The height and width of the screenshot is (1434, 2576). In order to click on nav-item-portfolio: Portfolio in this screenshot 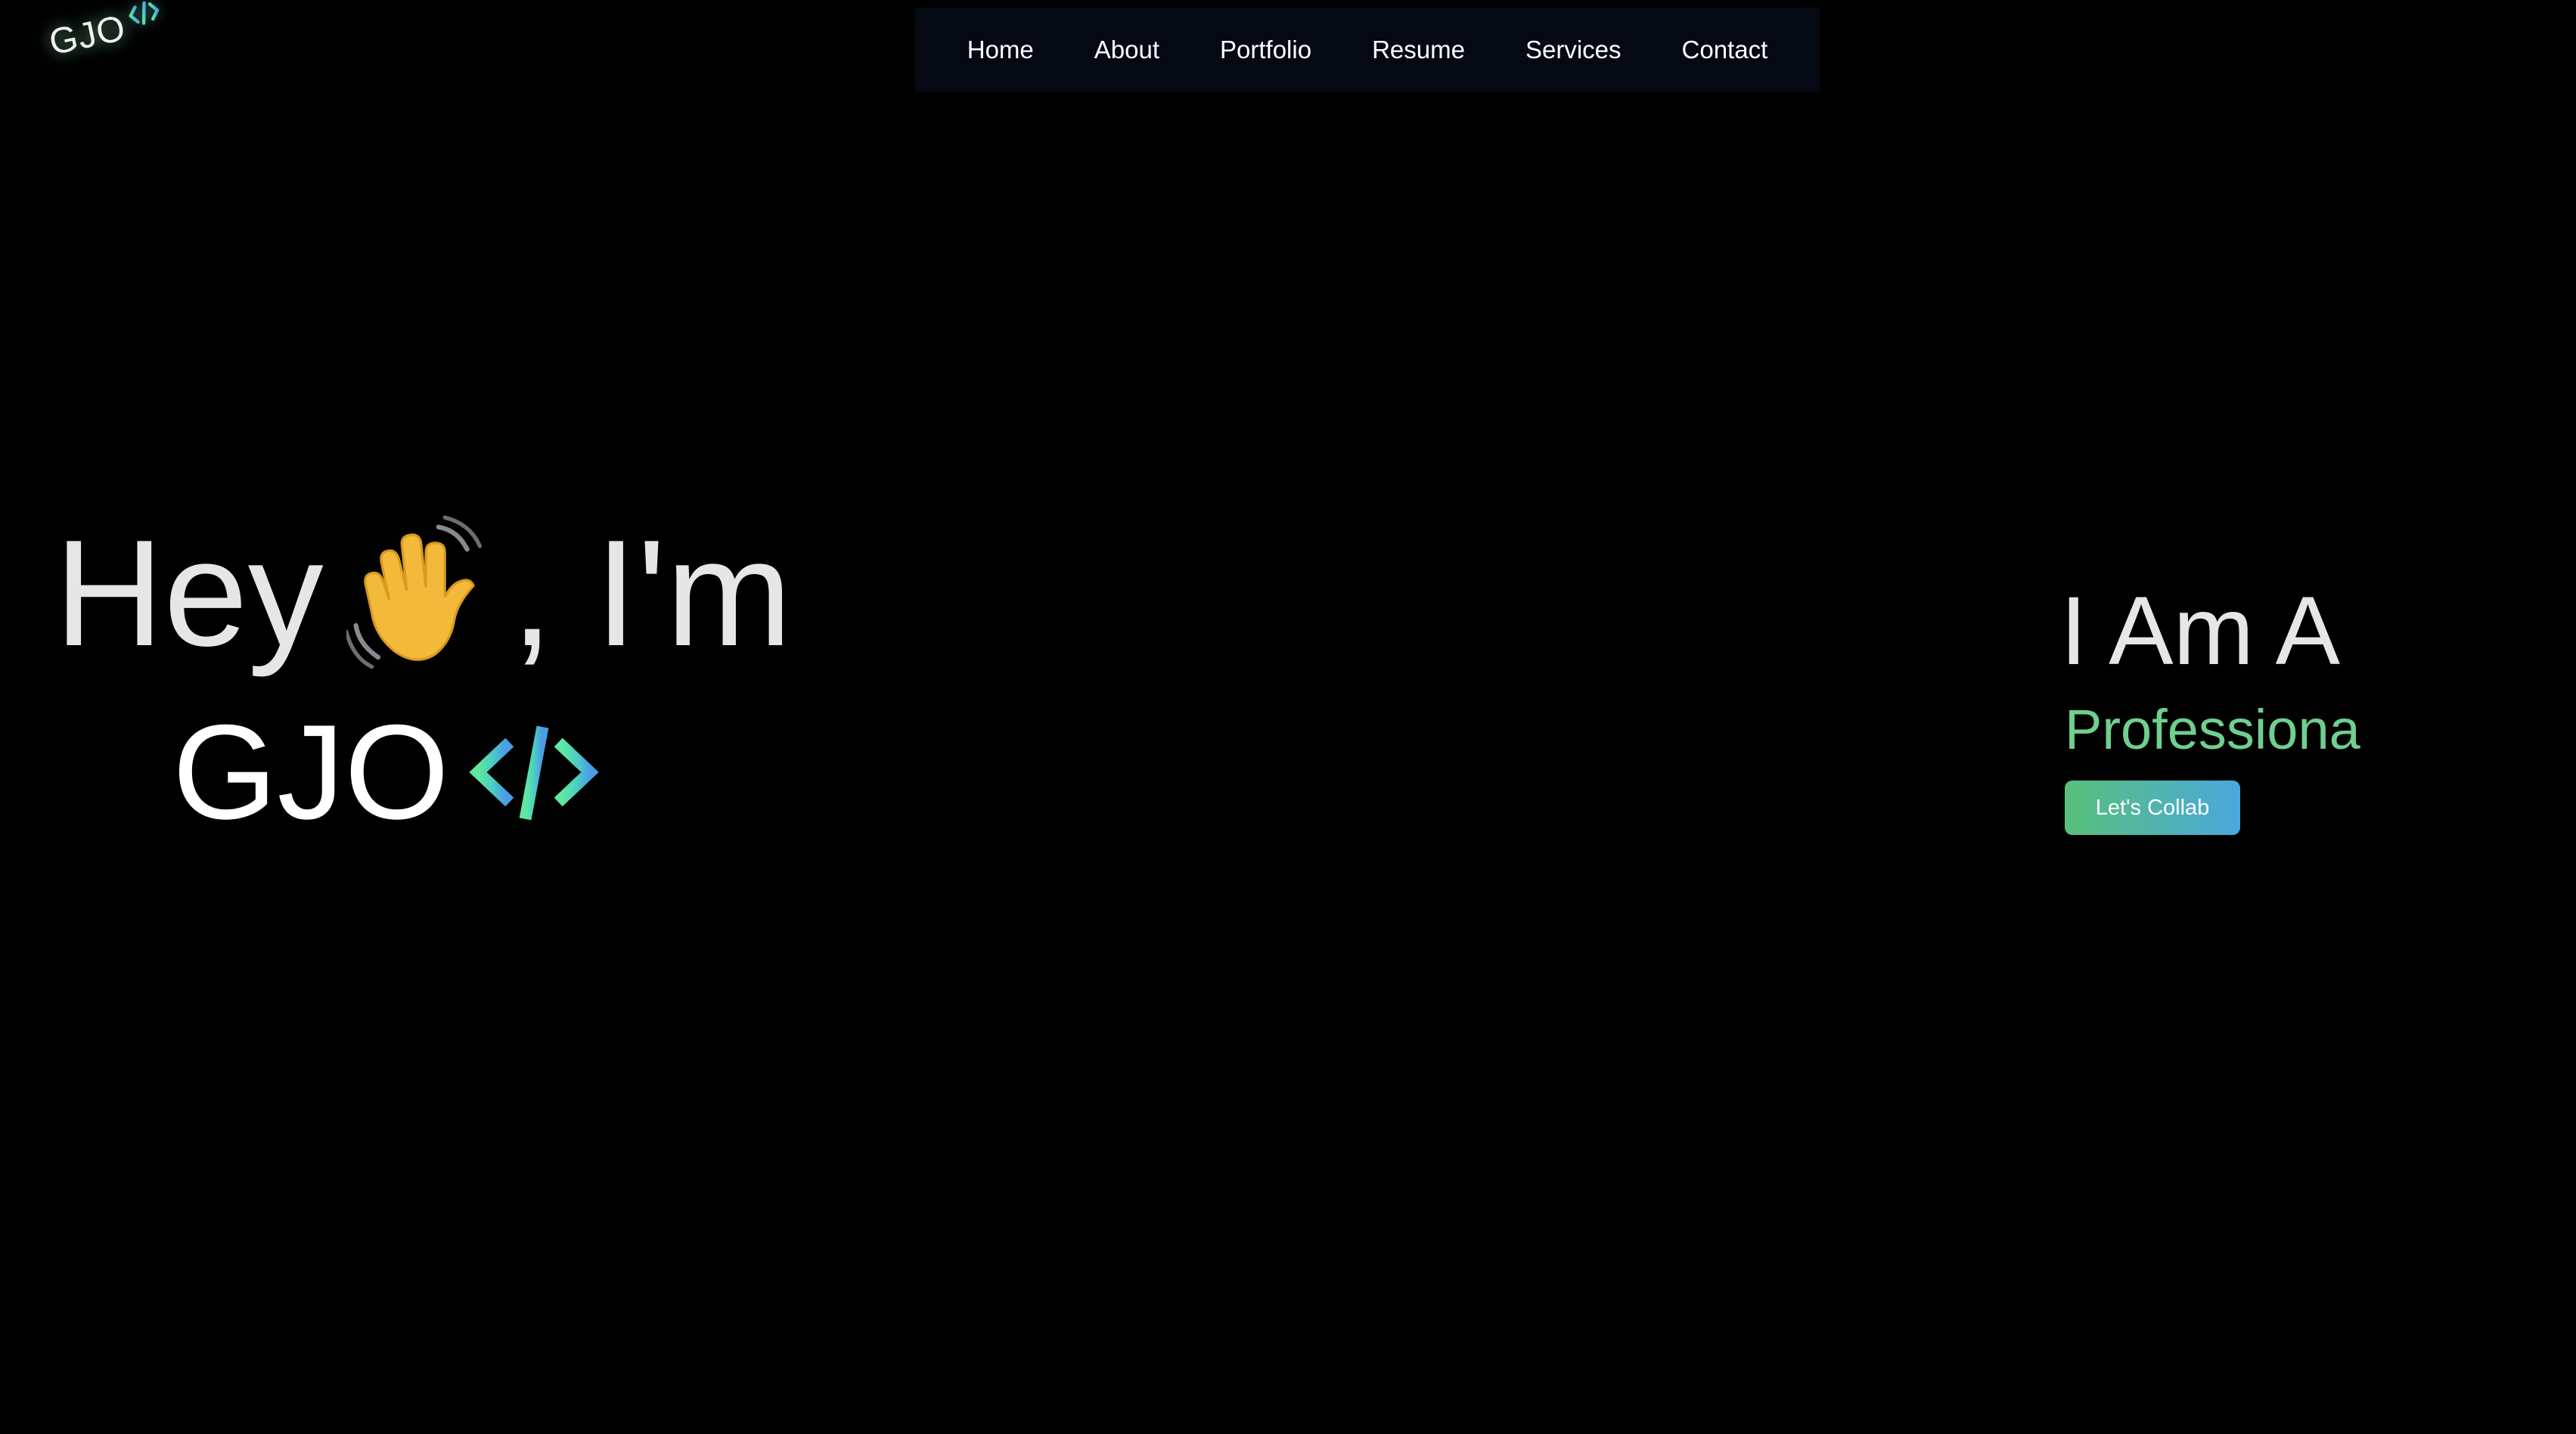, I will do `click(1266, 50)`.